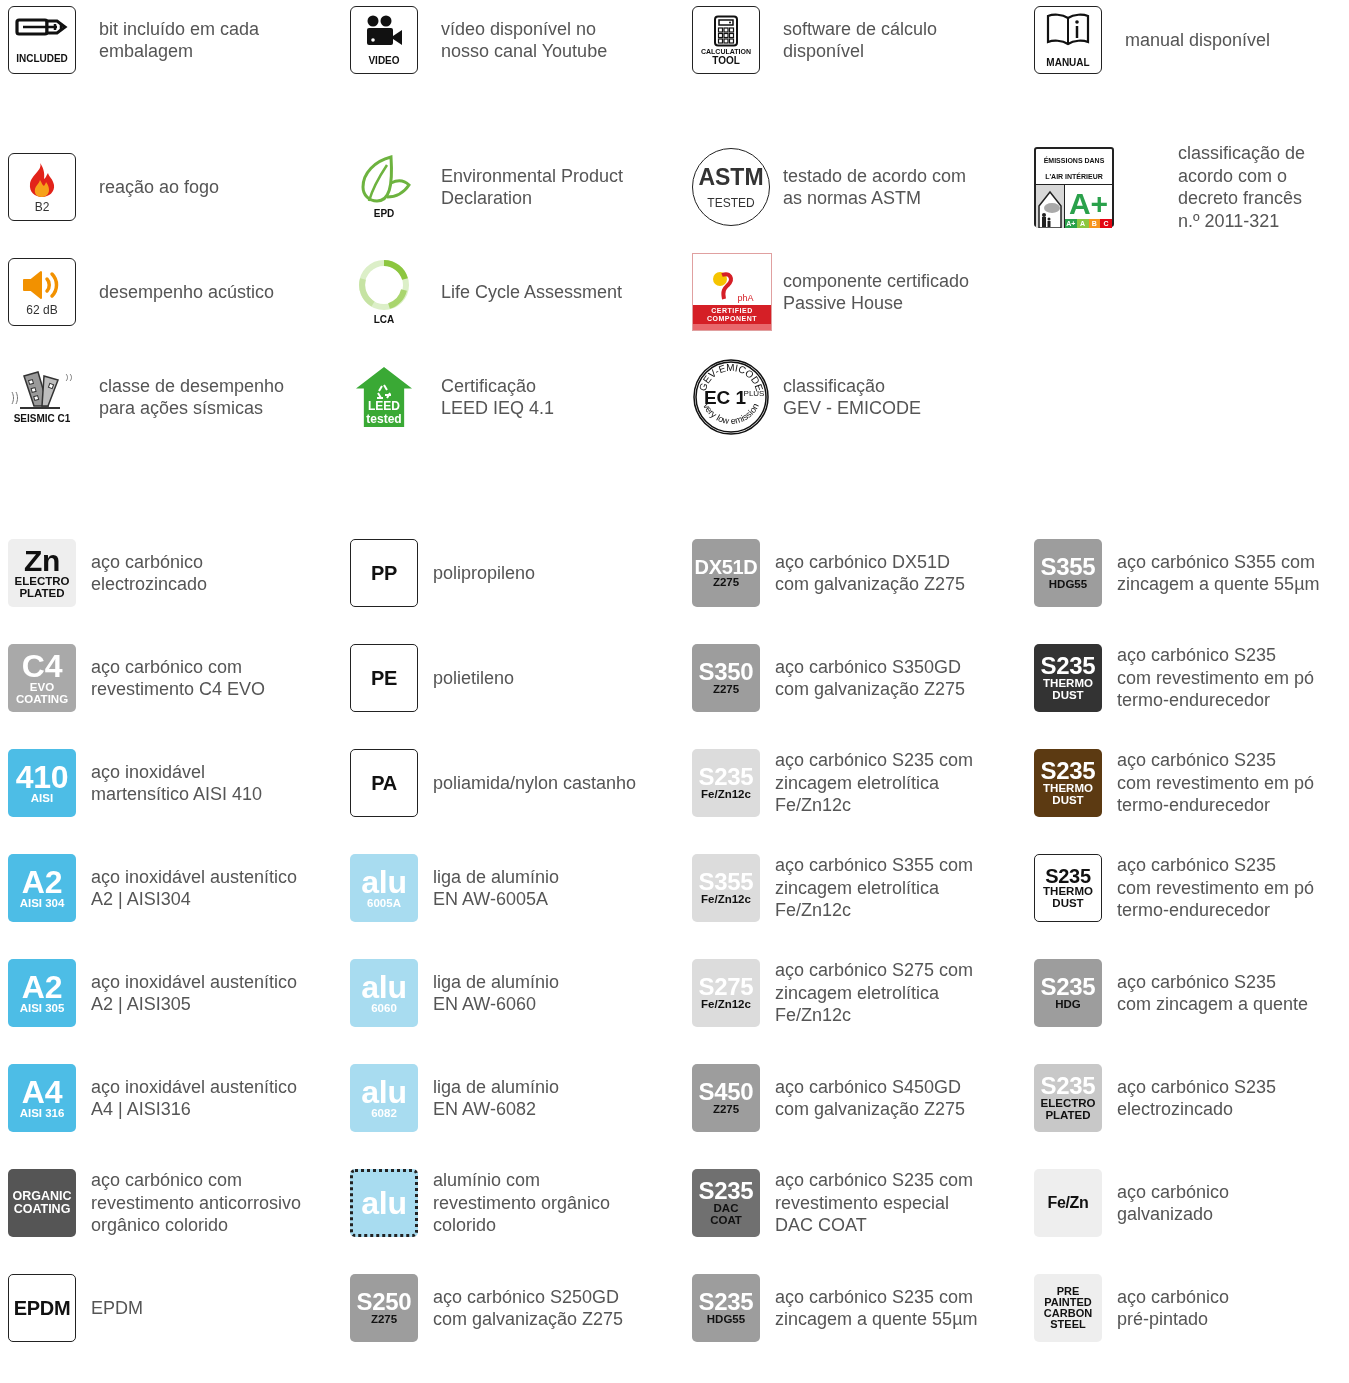  Describe the element at coordinates (196, 1203) in the screenshot. I see `material-description: aço carbónico com revestimento anticorrosivo orgânico colorido` at that location.